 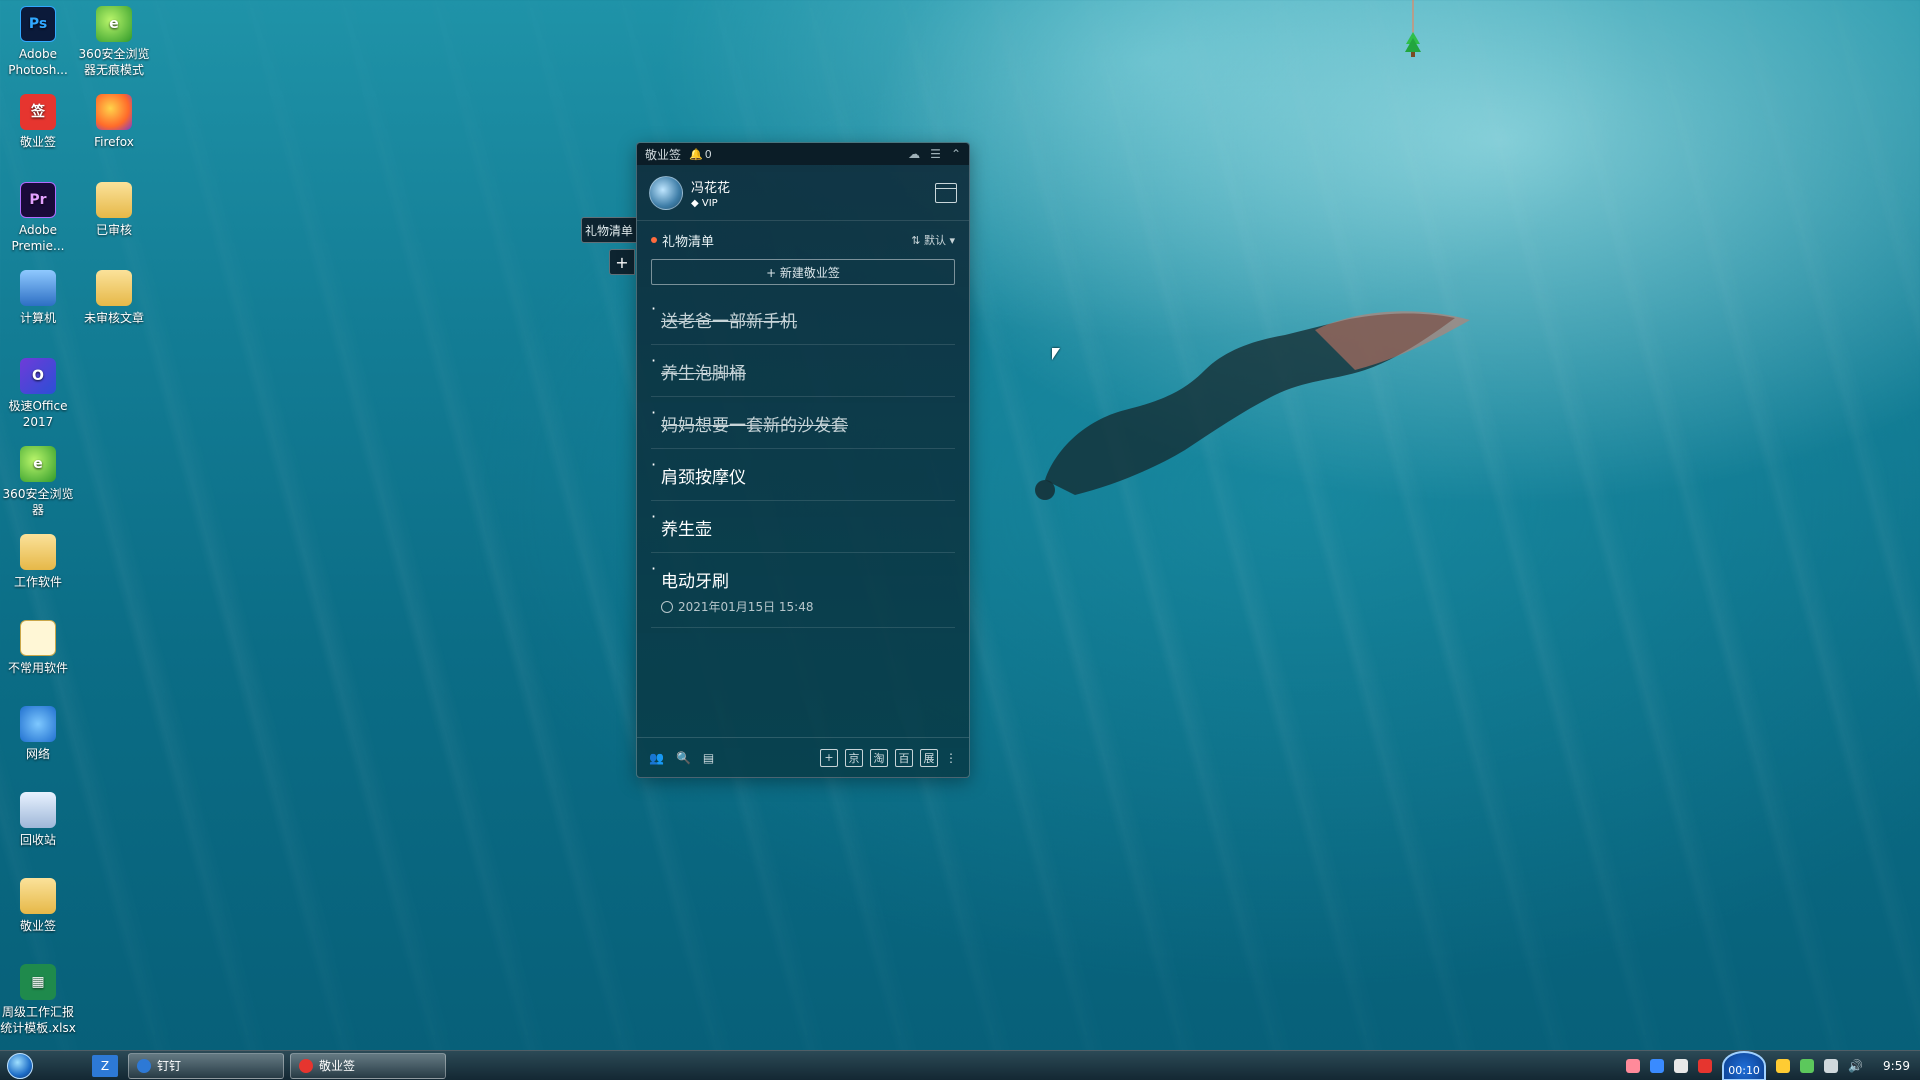 What do you see at coordinates (956, 154) in the screenshot?
I see `collapse-icon: ⌃` at bounding box center [956, 154].